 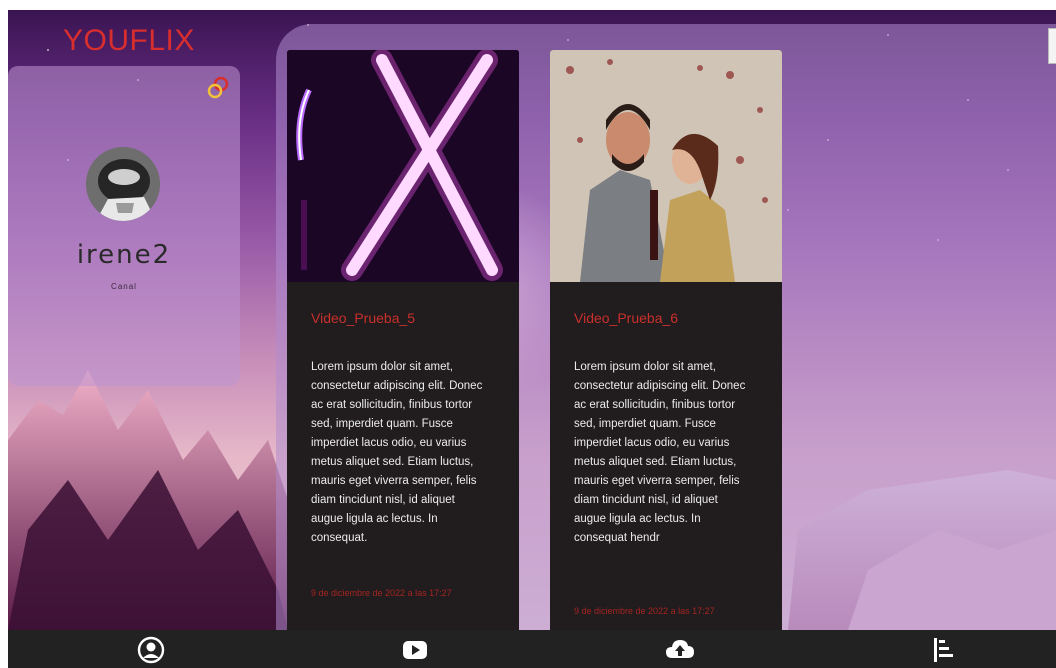 What do you see at coordinates (363, 318) in the screenshot?
I see `video-title: Video_Prueba_5` at bounding box center [363, 318].